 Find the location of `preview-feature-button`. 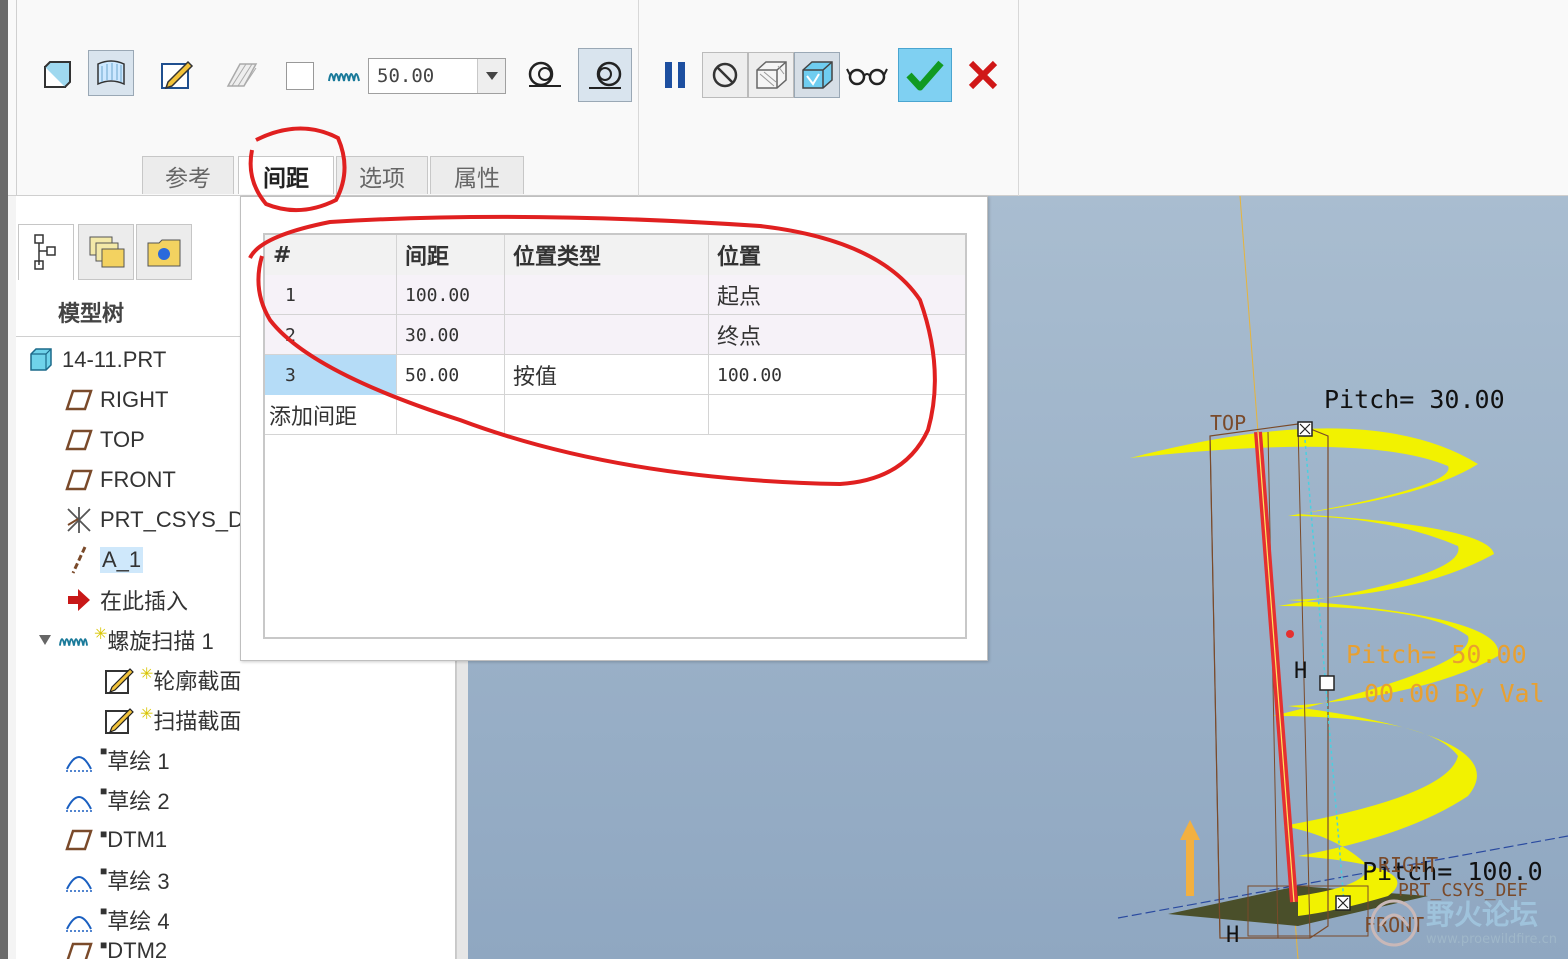

preview-feature-button is located at coordinates (817, 75).